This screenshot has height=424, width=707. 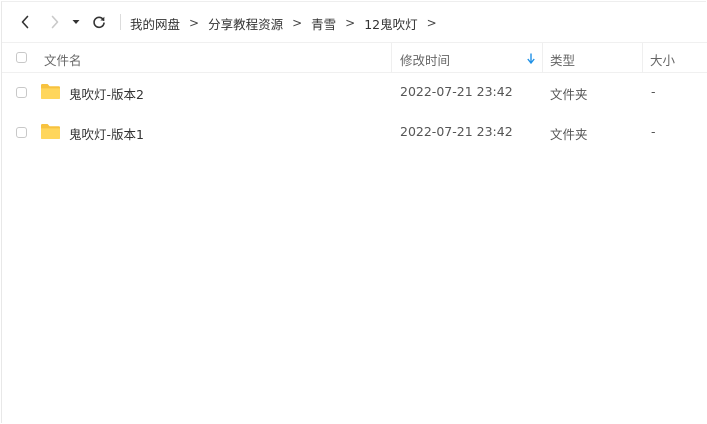 I want to click on breadcrumb-item-current: 12鬼吹灯, so click(x=390, y=23).